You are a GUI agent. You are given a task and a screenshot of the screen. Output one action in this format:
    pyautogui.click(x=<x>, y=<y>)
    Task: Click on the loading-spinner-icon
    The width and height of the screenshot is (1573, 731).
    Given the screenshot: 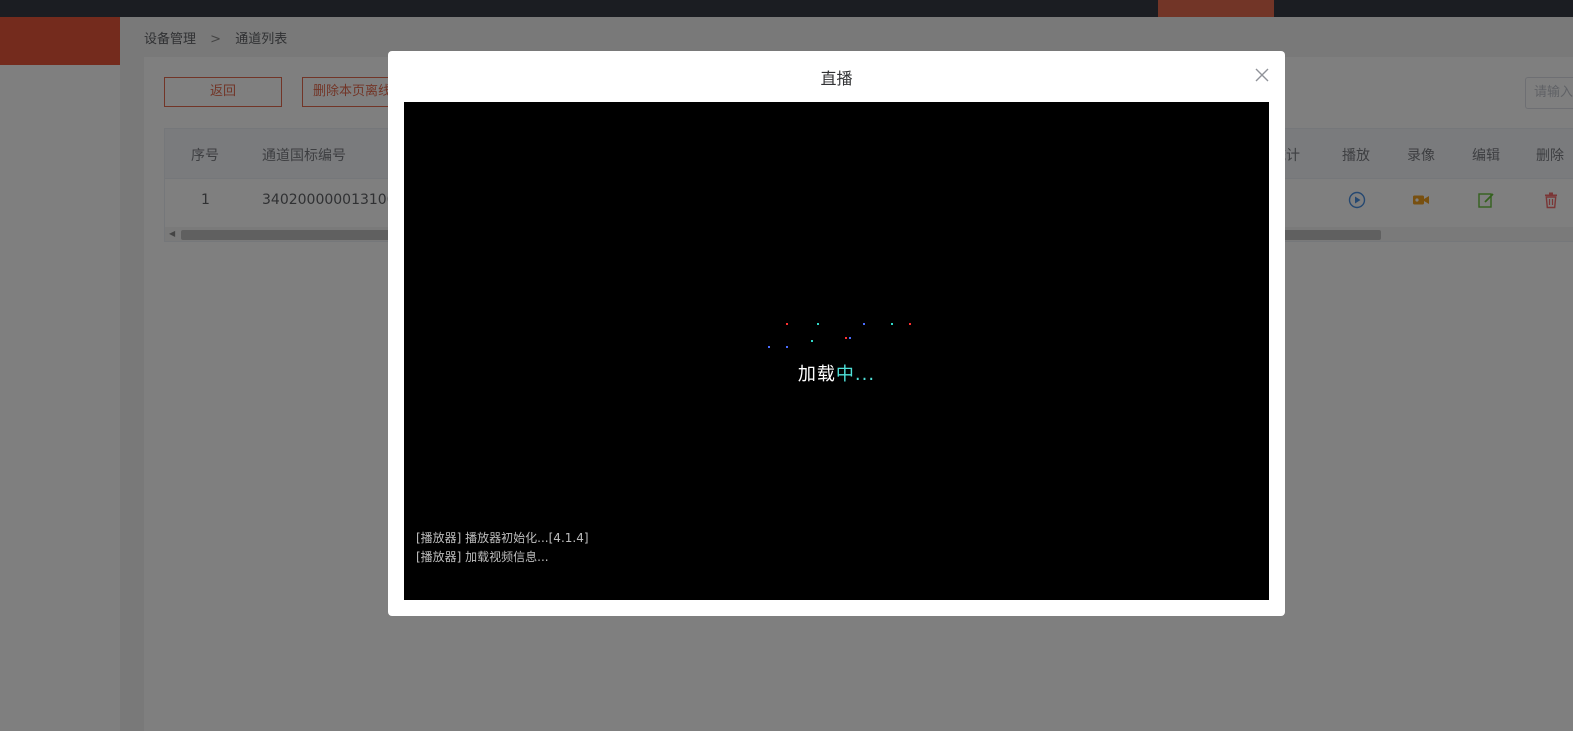 What is the action you would take?
    pyautogui.click(x=839, y=335)
    